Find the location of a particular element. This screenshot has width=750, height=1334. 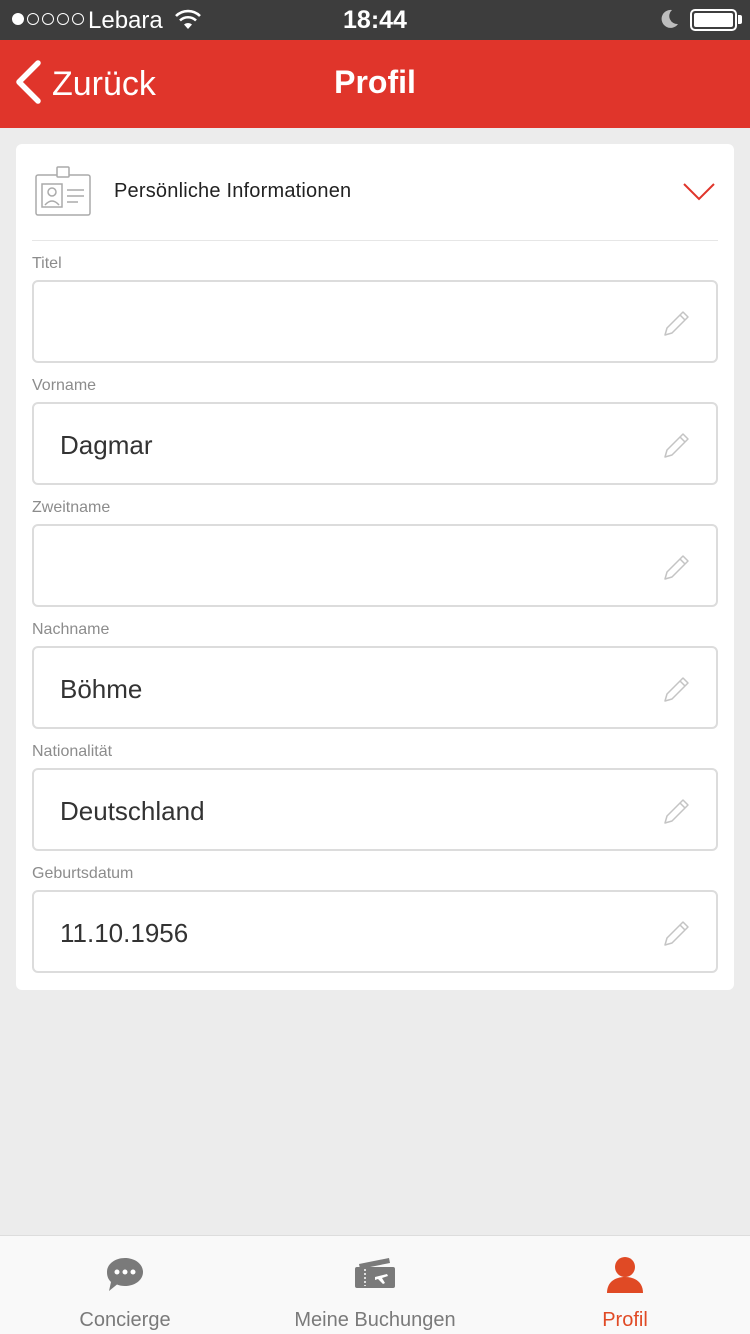

section-header-personal-info: Persönliche Informationen is located at coordinates (375, 192).